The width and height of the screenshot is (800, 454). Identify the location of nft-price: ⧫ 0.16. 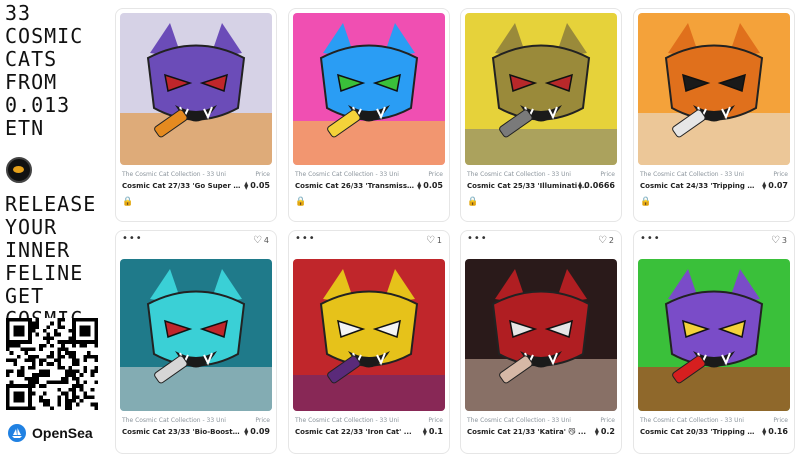
(775, 431).